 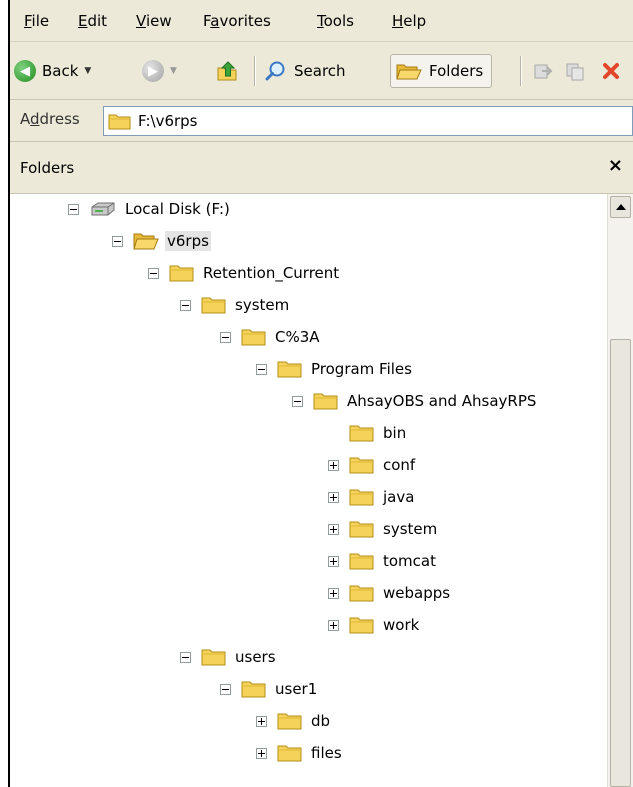 What do you see at coordinates (326, 753) in the screenshot?
I see `tree-node-label: files` at bounding box center [326, 753].